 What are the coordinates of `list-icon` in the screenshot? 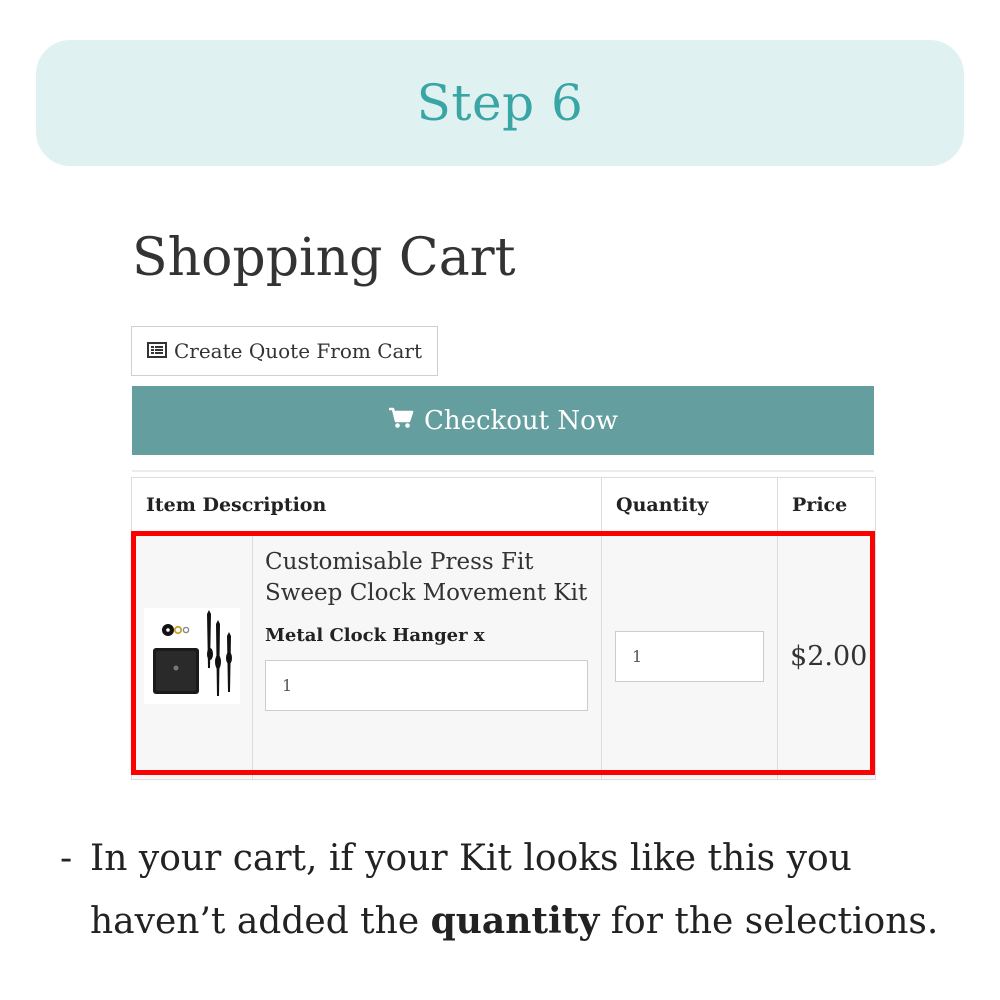 It's located at (156, 351).